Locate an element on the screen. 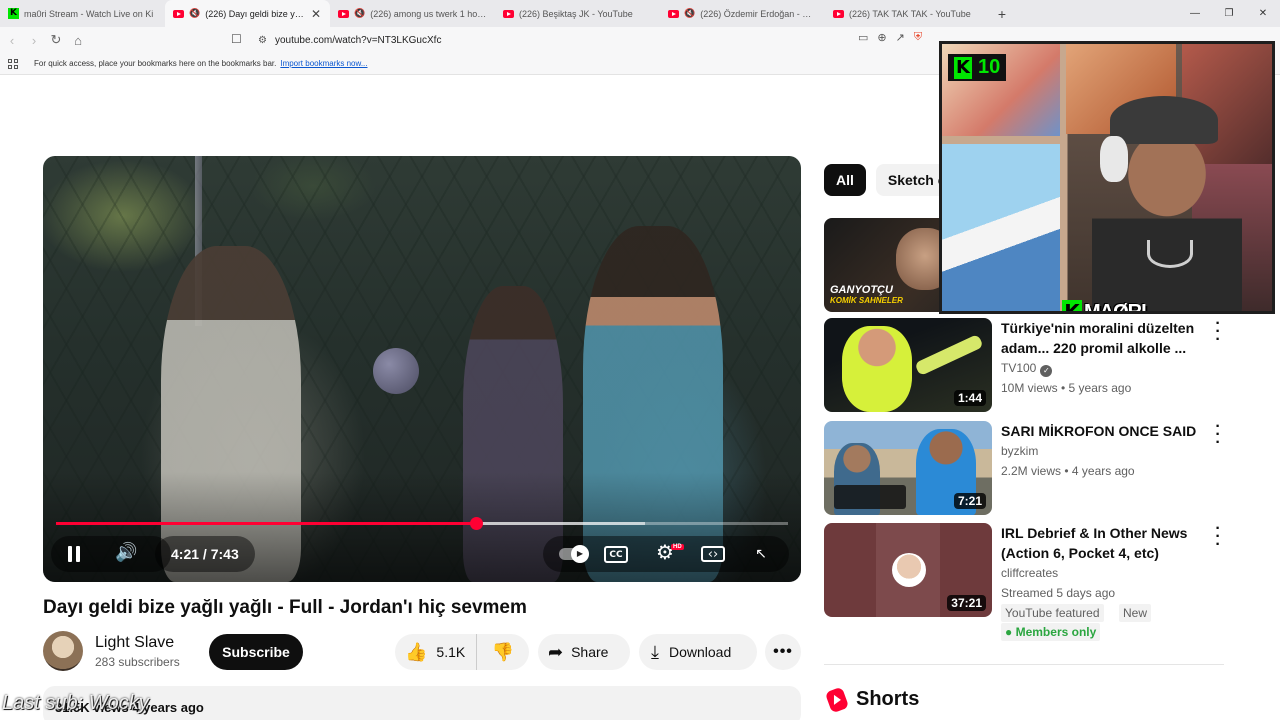 Image resolution: width=1280 pixels, height=720 pixels. members-label: Members only is located at coordinates (1056, 632).